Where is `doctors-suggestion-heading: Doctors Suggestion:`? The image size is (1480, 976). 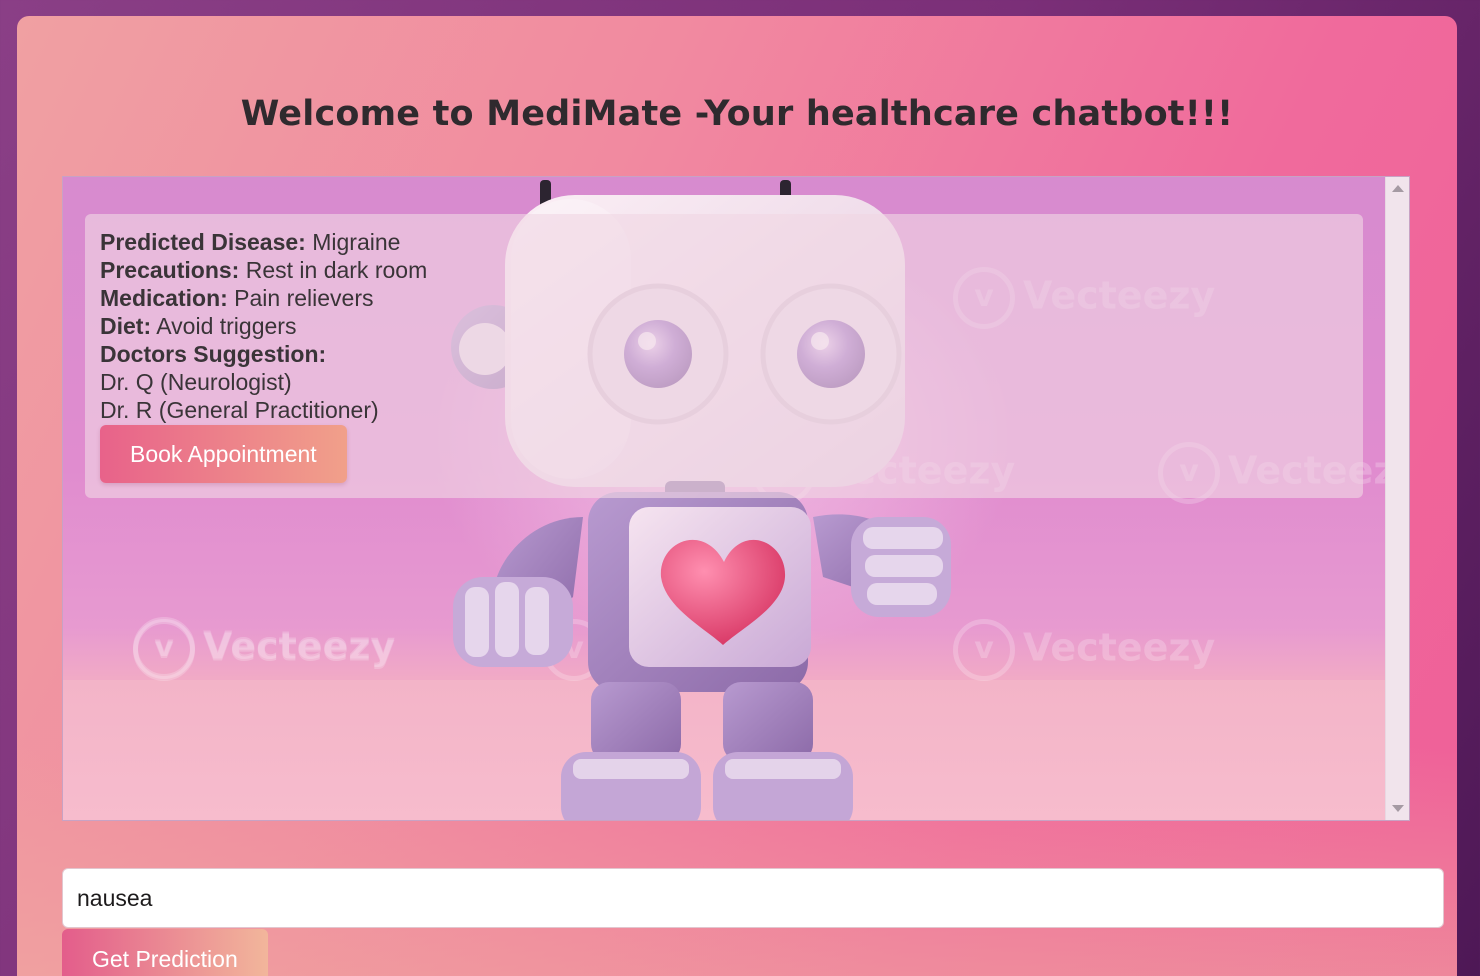 doctors-suggestion-heading: Doctors Suggestion: is located at coordinates (724, 354).